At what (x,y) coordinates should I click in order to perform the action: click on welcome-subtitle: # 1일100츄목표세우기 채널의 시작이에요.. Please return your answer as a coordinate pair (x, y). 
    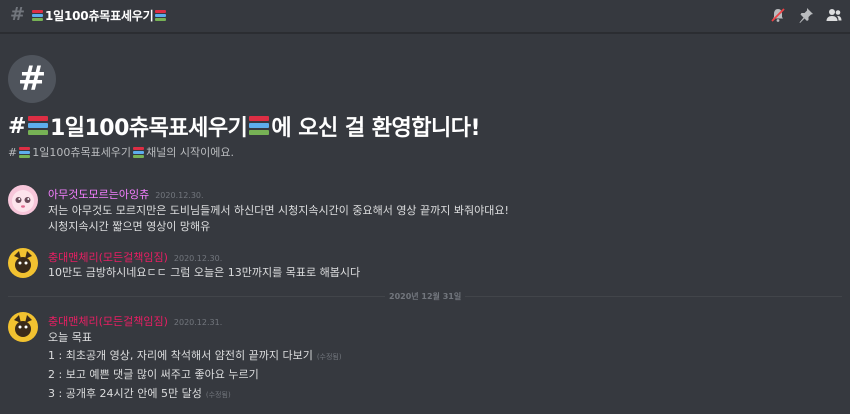
    Looking at the image, I should click on (121, 152).